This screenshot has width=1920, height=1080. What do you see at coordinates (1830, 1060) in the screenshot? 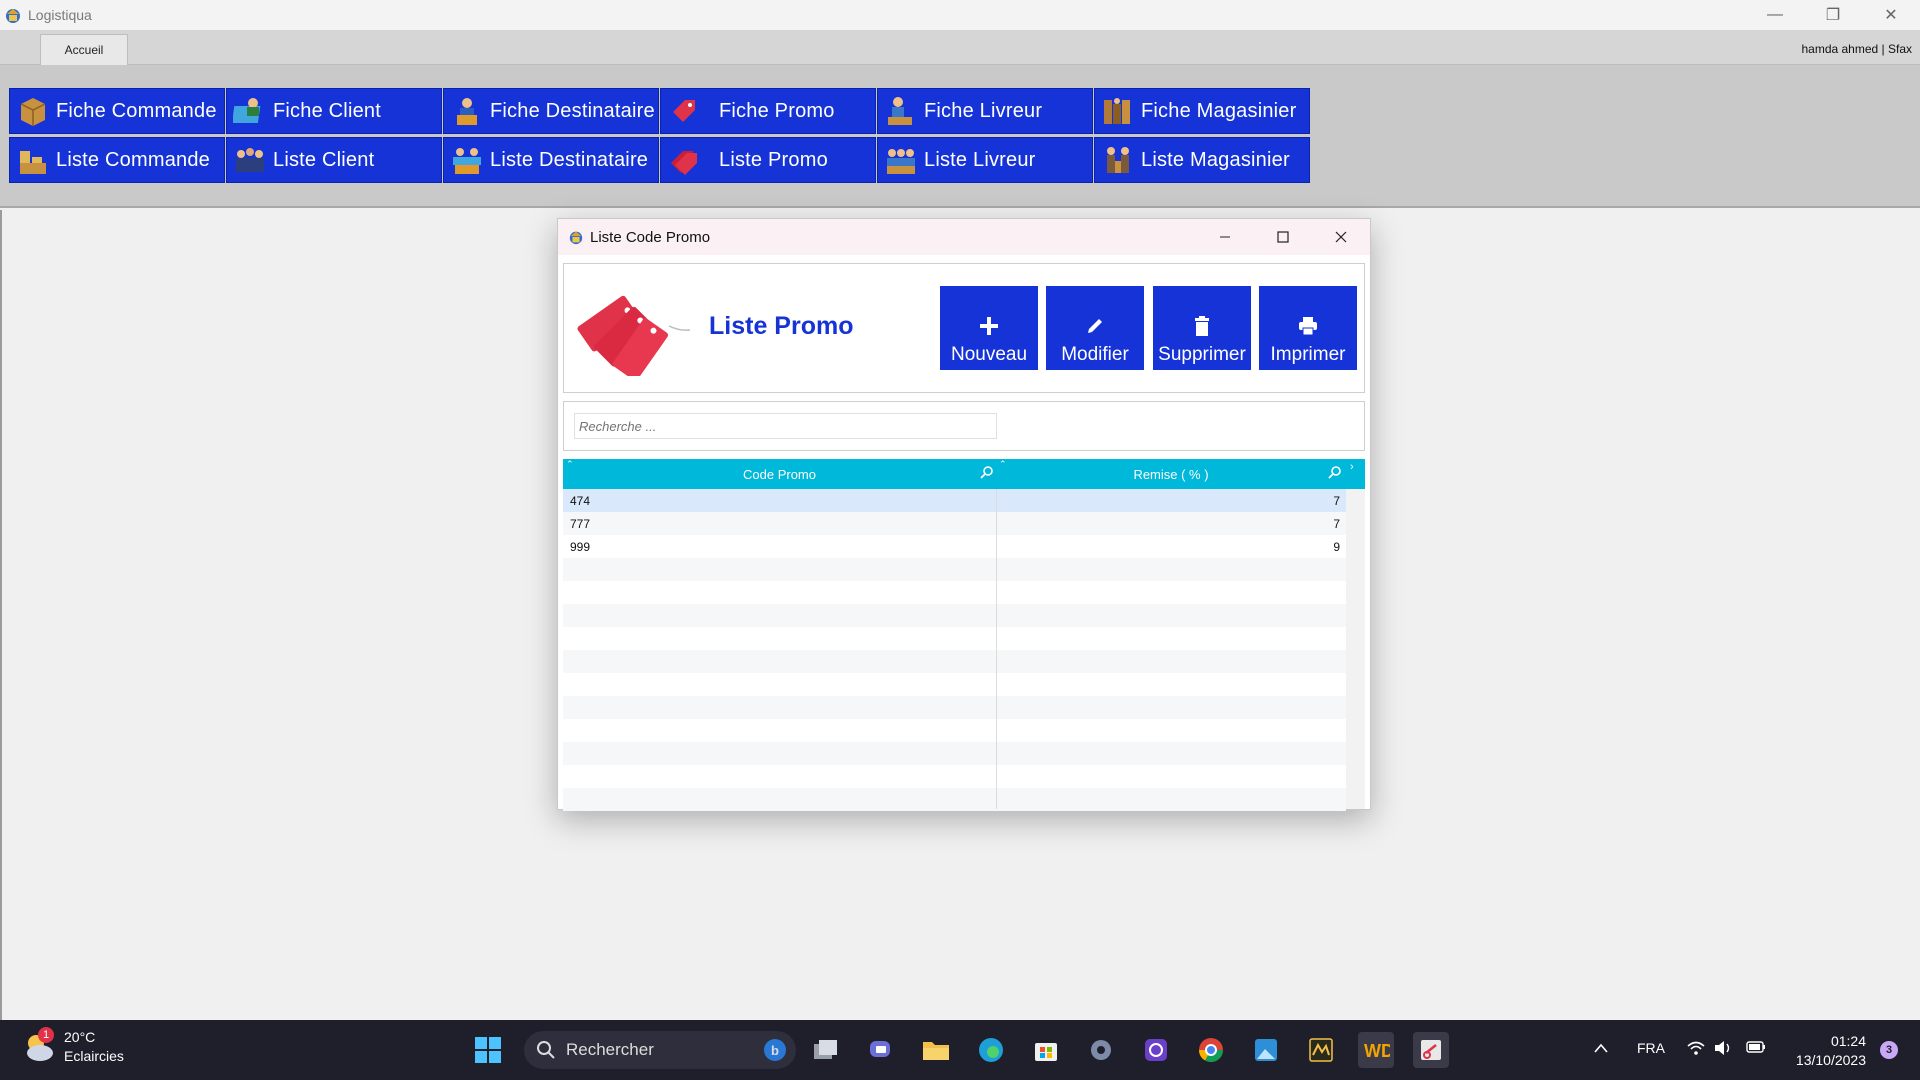
I see `clock-date: 13/10/2023` at bounding box center [1830, 1060].